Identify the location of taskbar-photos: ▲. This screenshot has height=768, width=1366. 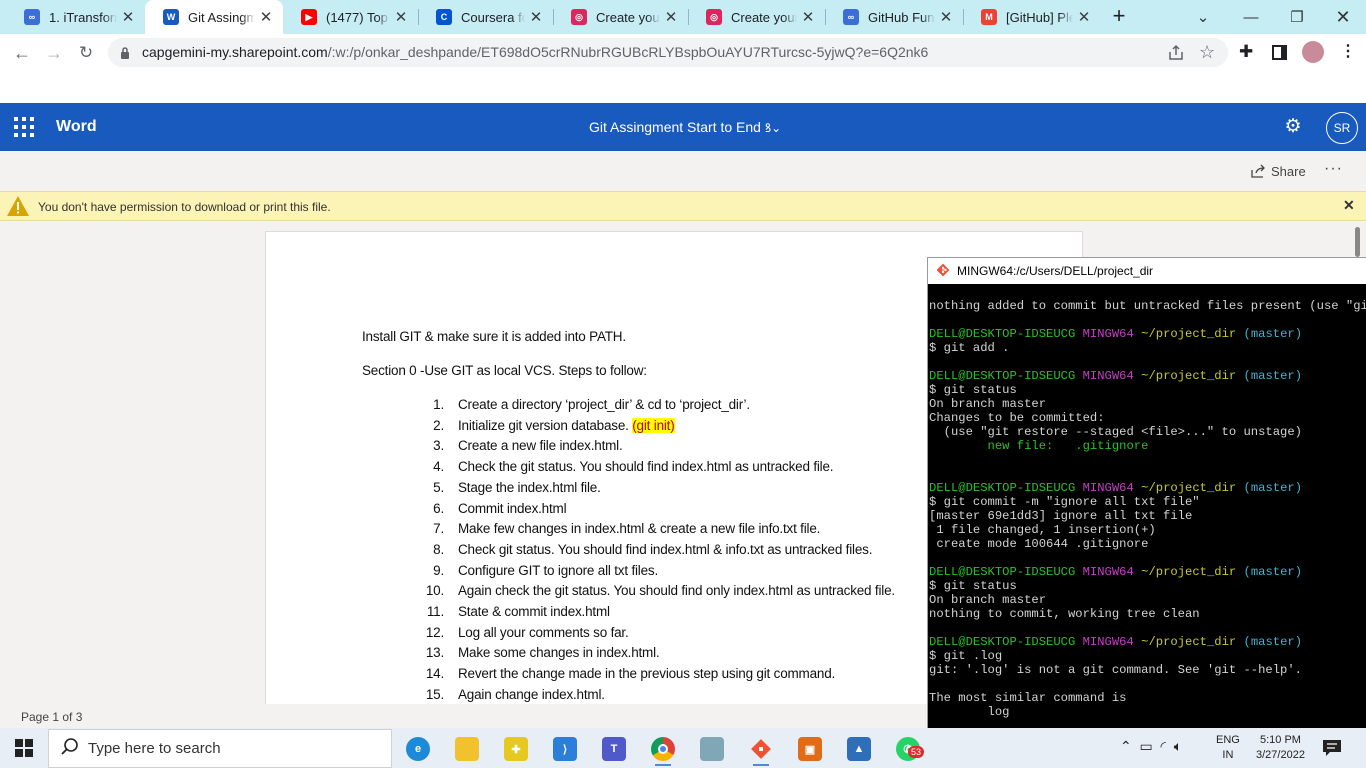
(859, 749).